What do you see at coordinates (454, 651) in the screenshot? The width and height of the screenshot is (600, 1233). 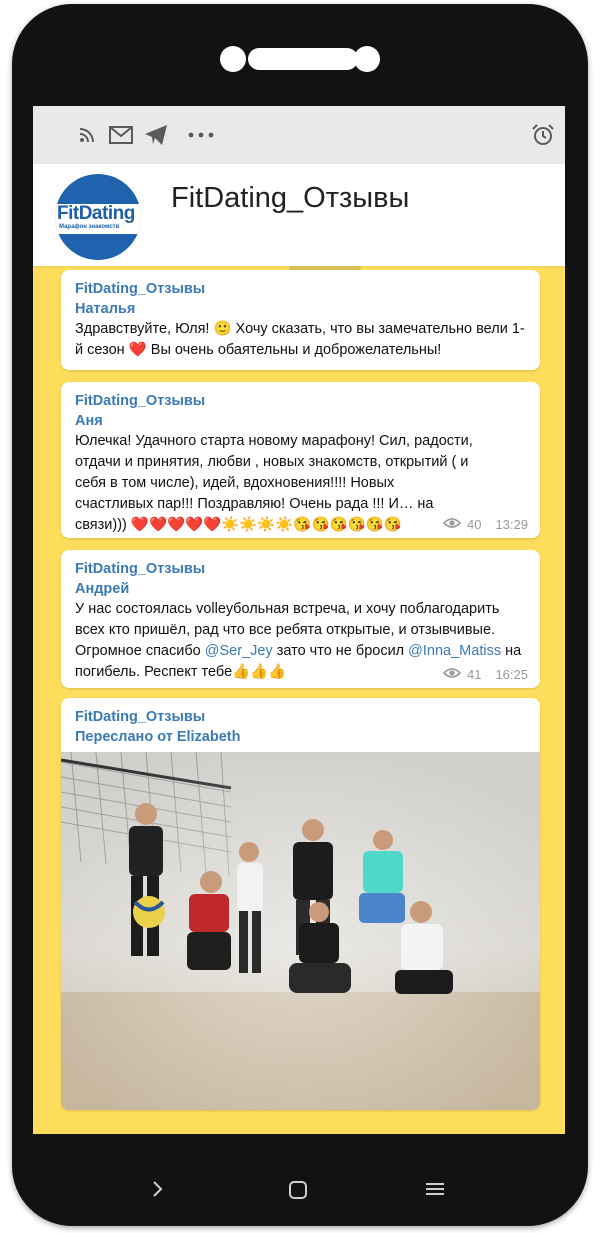 I see `mention-link: @Inna_Matiss` at bounding box center [454, 651].